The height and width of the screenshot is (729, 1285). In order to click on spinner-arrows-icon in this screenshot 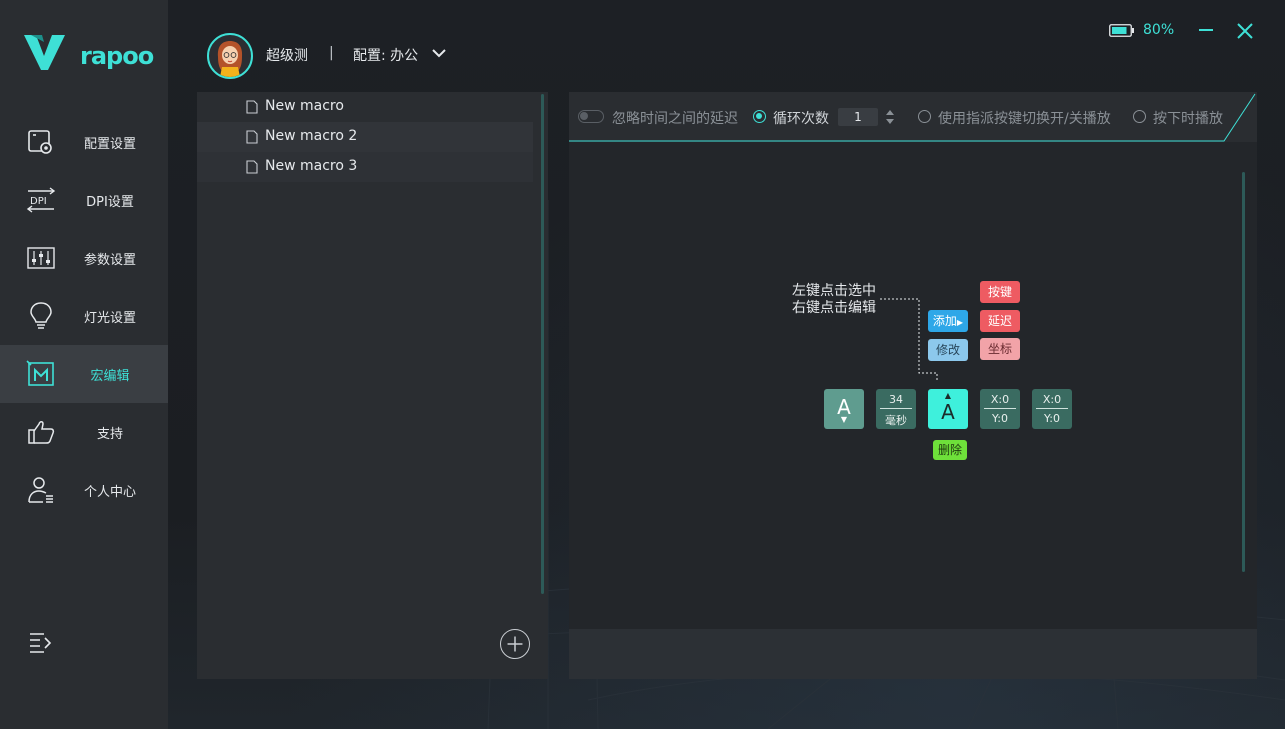, I will do `click(890, 117)`.